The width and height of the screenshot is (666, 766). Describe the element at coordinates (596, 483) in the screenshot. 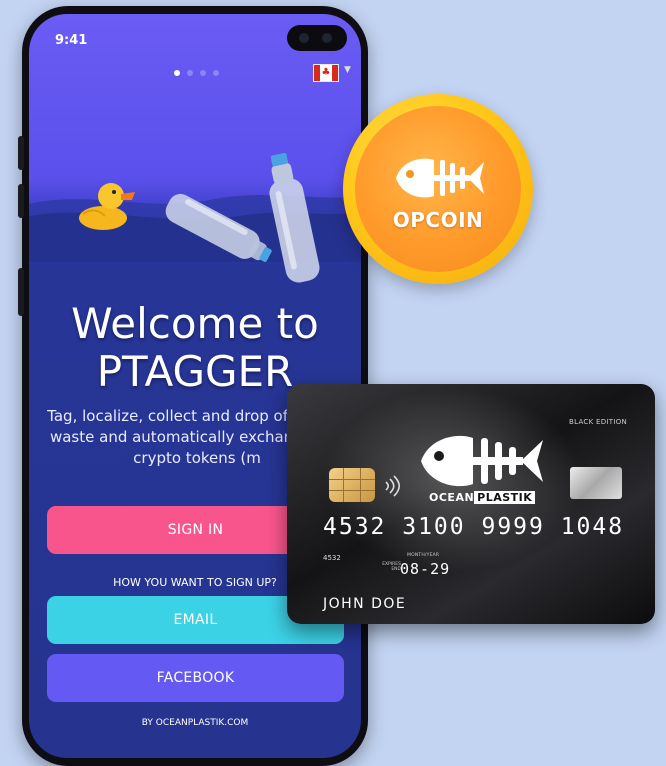

I see `hologram-world-map` at that location.